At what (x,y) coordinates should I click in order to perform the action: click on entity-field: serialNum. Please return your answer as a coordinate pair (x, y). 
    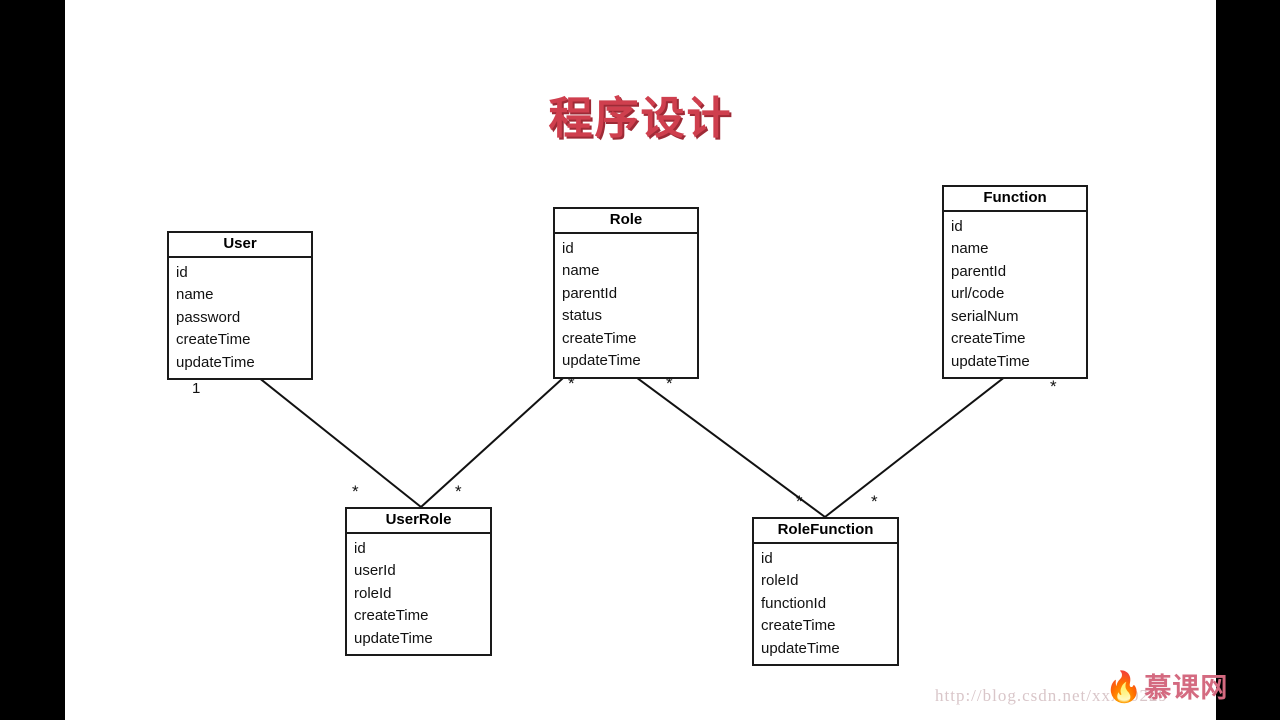
    Looking at the image, I should click on (985, 316).